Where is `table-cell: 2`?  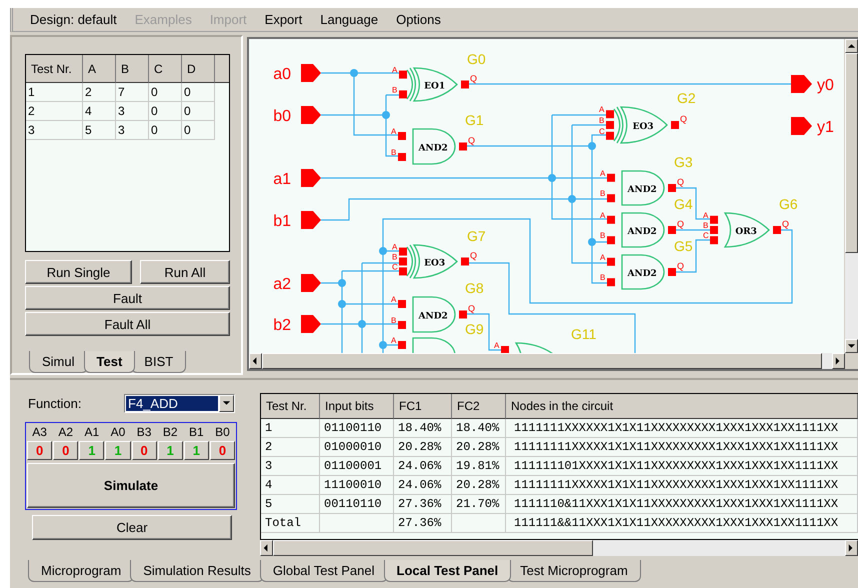
table-cell: 2 is located at coordinates (99, 92).